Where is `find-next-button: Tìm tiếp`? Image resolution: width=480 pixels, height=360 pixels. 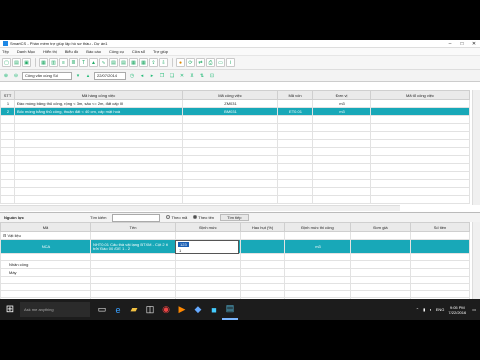
find-next-button: Tìm tiếp is located at coordinates (234, 217).